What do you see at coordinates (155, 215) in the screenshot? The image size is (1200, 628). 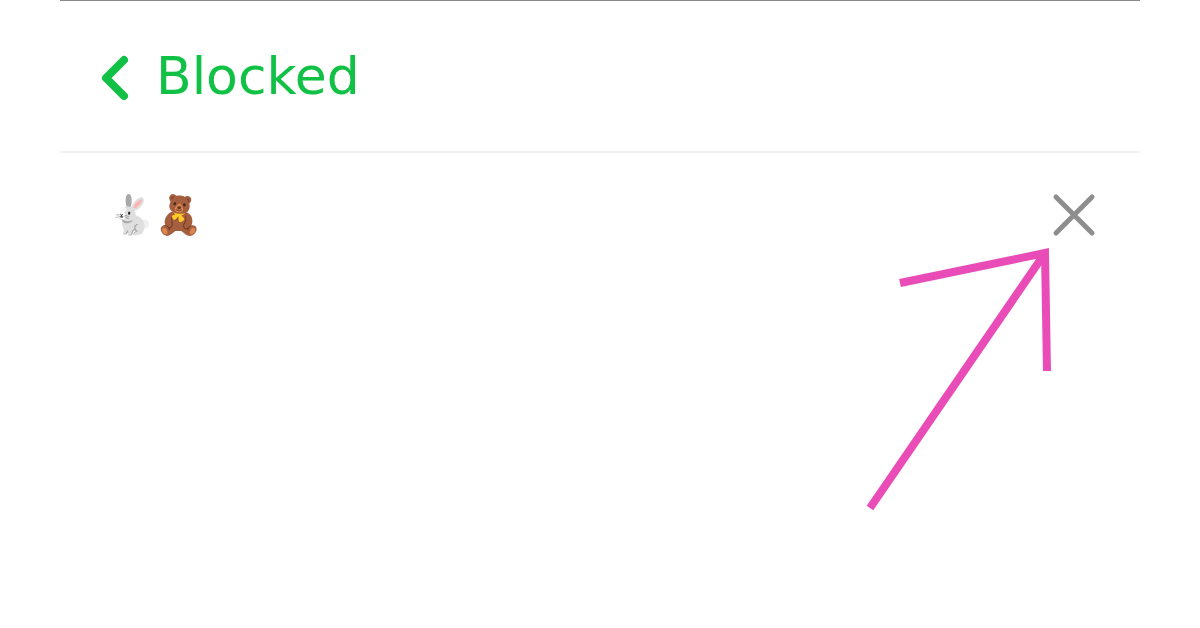 I see `user-name: 🐇🧸` at bounding box center [155, 215].